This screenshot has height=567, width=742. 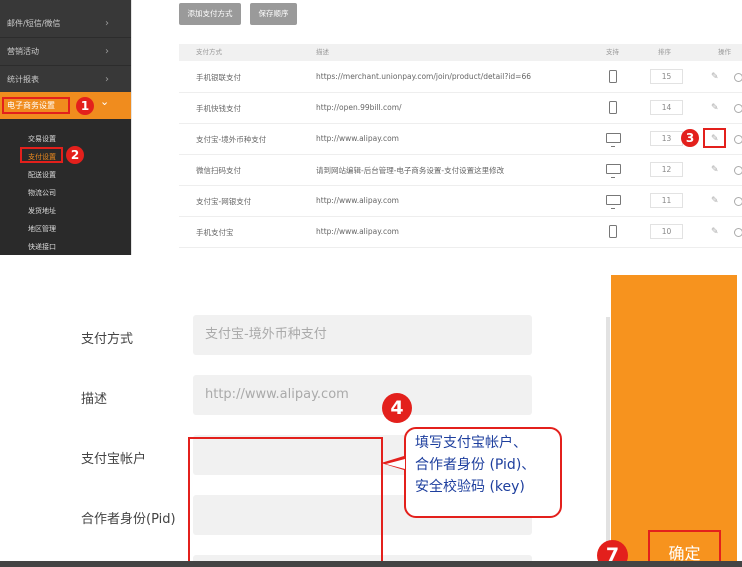 I want to click on sidebar-item-label: 邮件/短信/微信, so click(x=34, y=23).